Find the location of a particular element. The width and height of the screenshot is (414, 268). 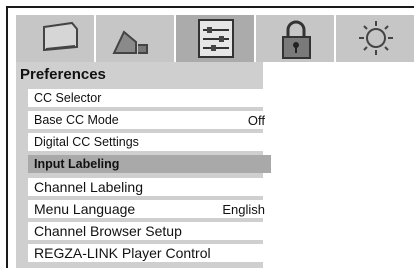

tab-picture is located at coordinates (56, 38).